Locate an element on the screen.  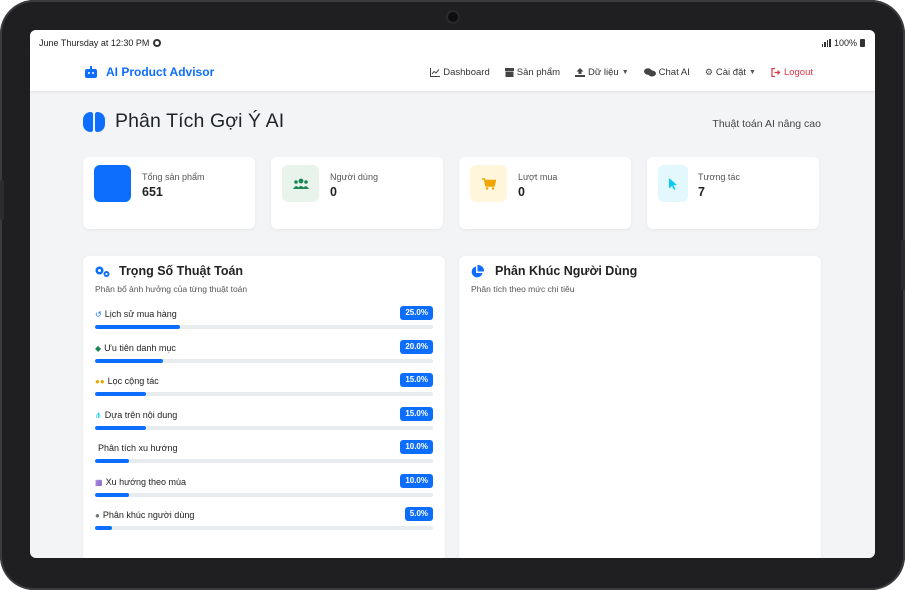
cart-icon is located at coordinates (488, 183).